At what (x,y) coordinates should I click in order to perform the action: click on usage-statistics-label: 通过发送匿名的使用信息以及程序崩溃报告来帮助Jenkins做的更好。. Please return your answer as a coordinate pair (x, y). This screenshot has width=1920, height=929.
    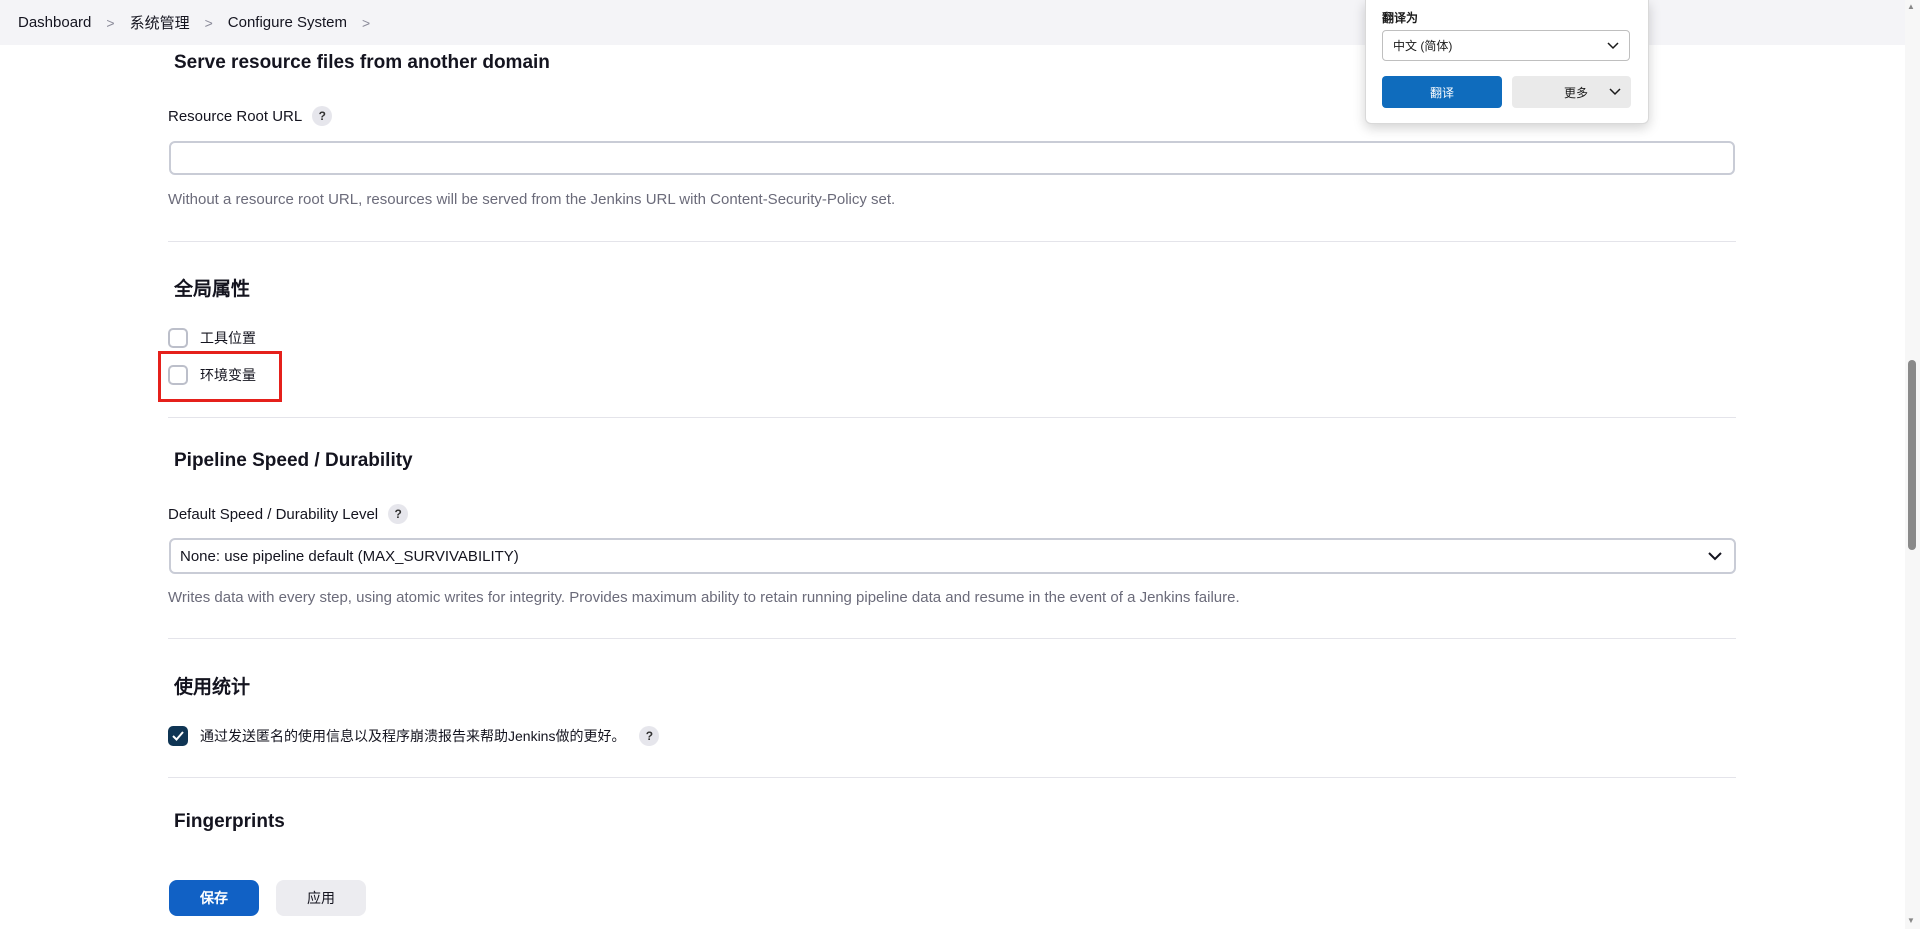
    Looking at the image, I should click on (413, 736).